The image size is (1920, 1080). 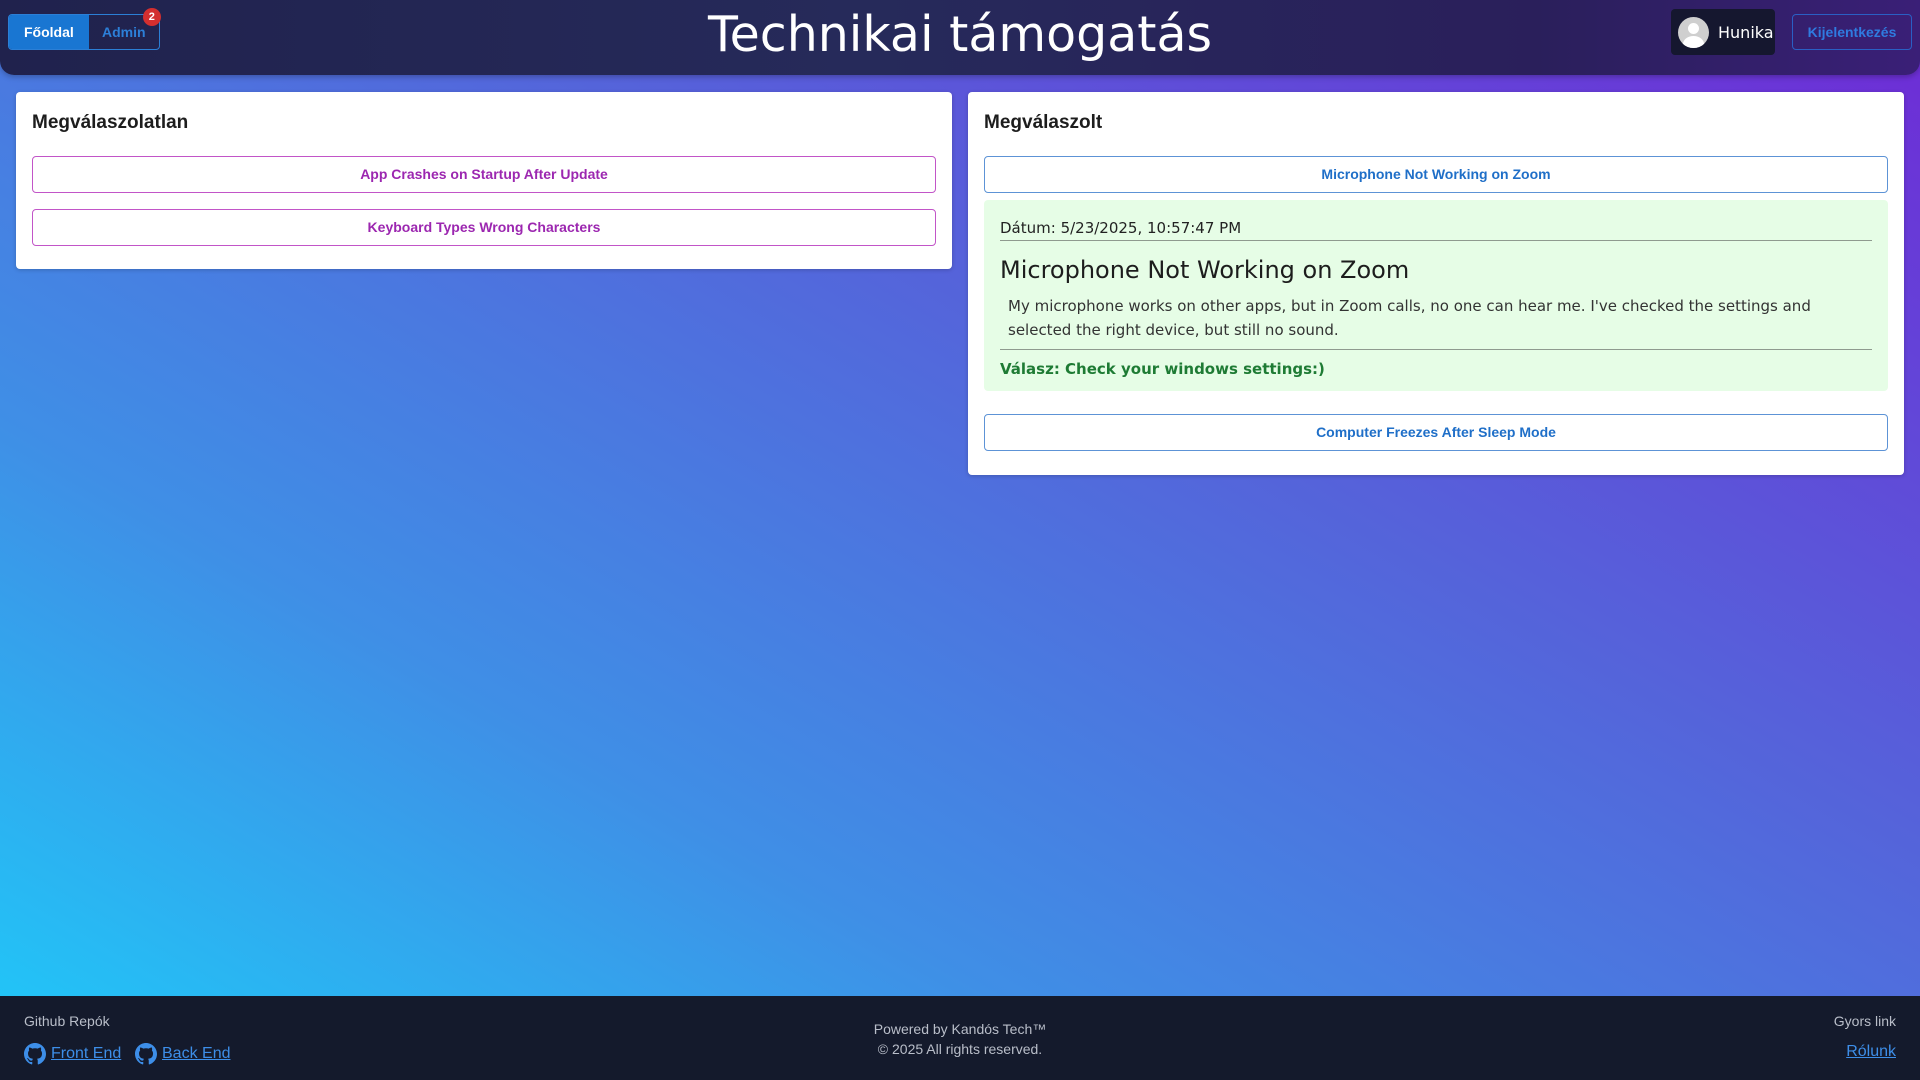 What do you see at coordinates (960, 34) in the screenshot?
I see `page-title: Technikai támogatás` at bounding box center [960, 34].